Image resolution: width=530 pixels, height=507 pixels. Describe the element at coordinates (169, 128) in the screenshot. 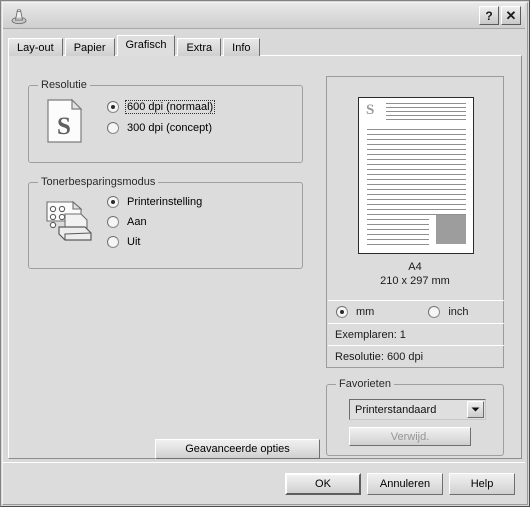

I see `radio-300dpi-label: 300 dpi (concept)` at that location.